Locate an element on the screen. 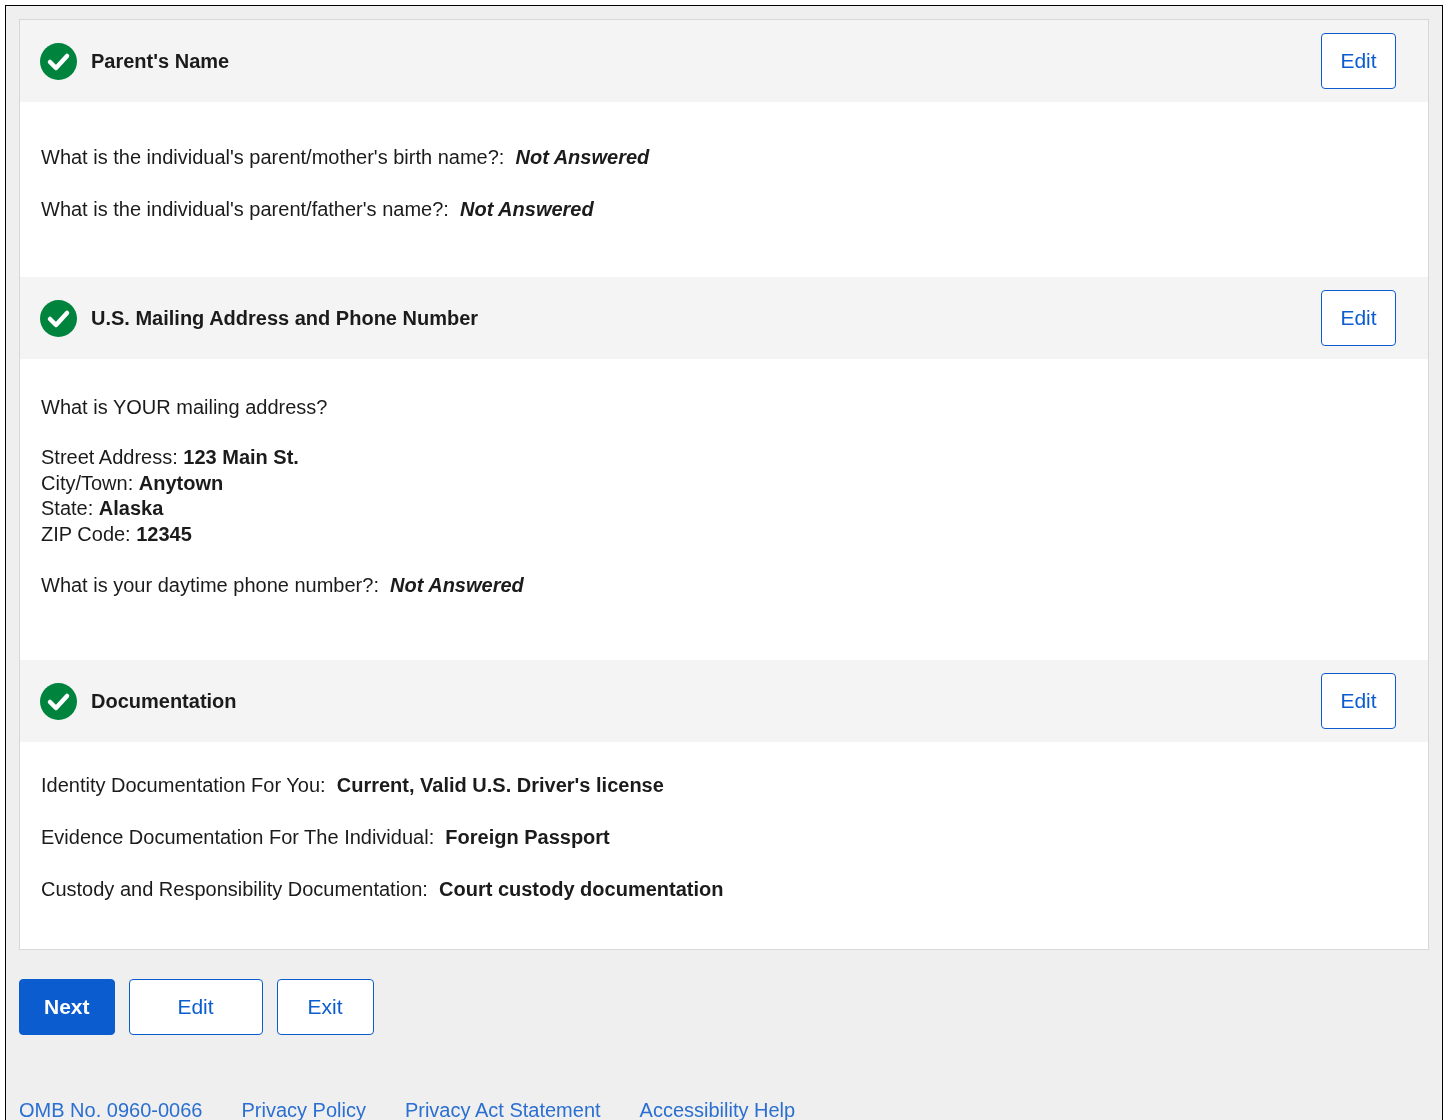  question-text: What is YOUR mailing address? is located at coordinates (185, 407).